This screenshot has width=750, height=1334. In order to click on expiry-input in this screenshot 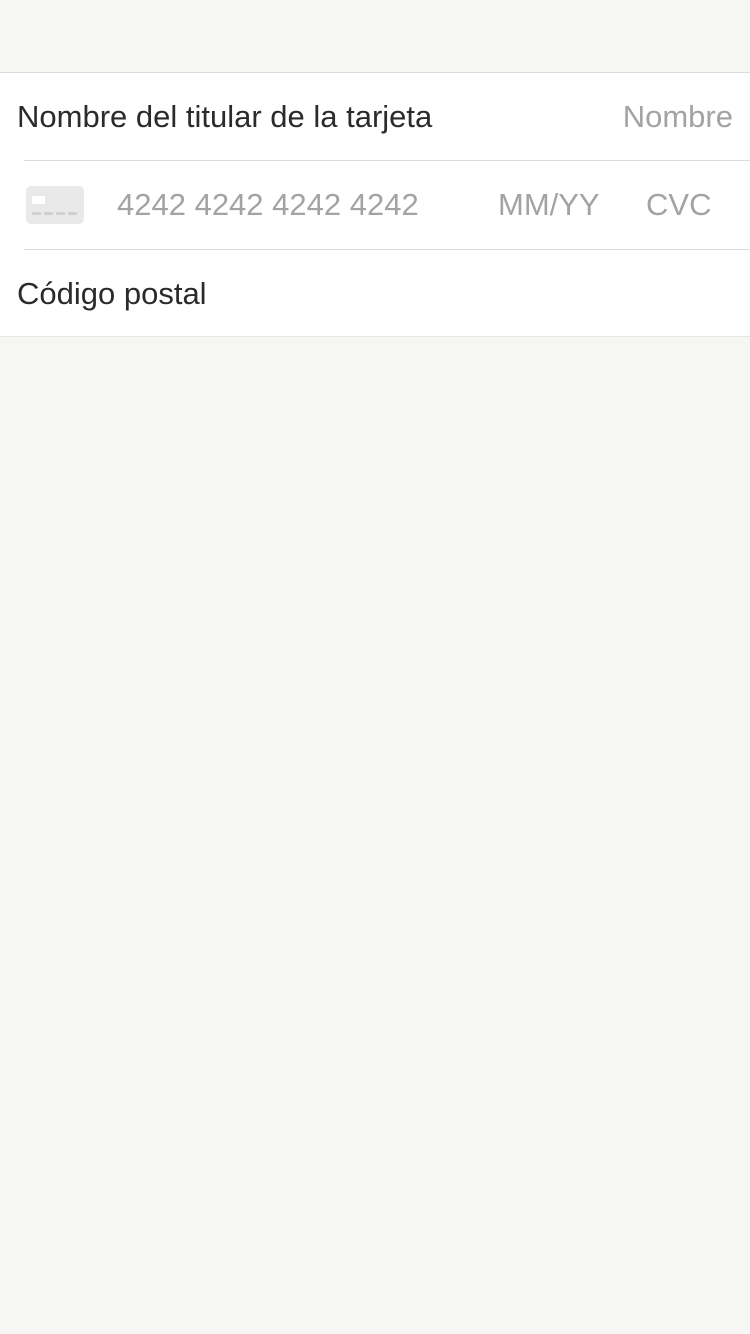, I will do `click(558, 205)`.